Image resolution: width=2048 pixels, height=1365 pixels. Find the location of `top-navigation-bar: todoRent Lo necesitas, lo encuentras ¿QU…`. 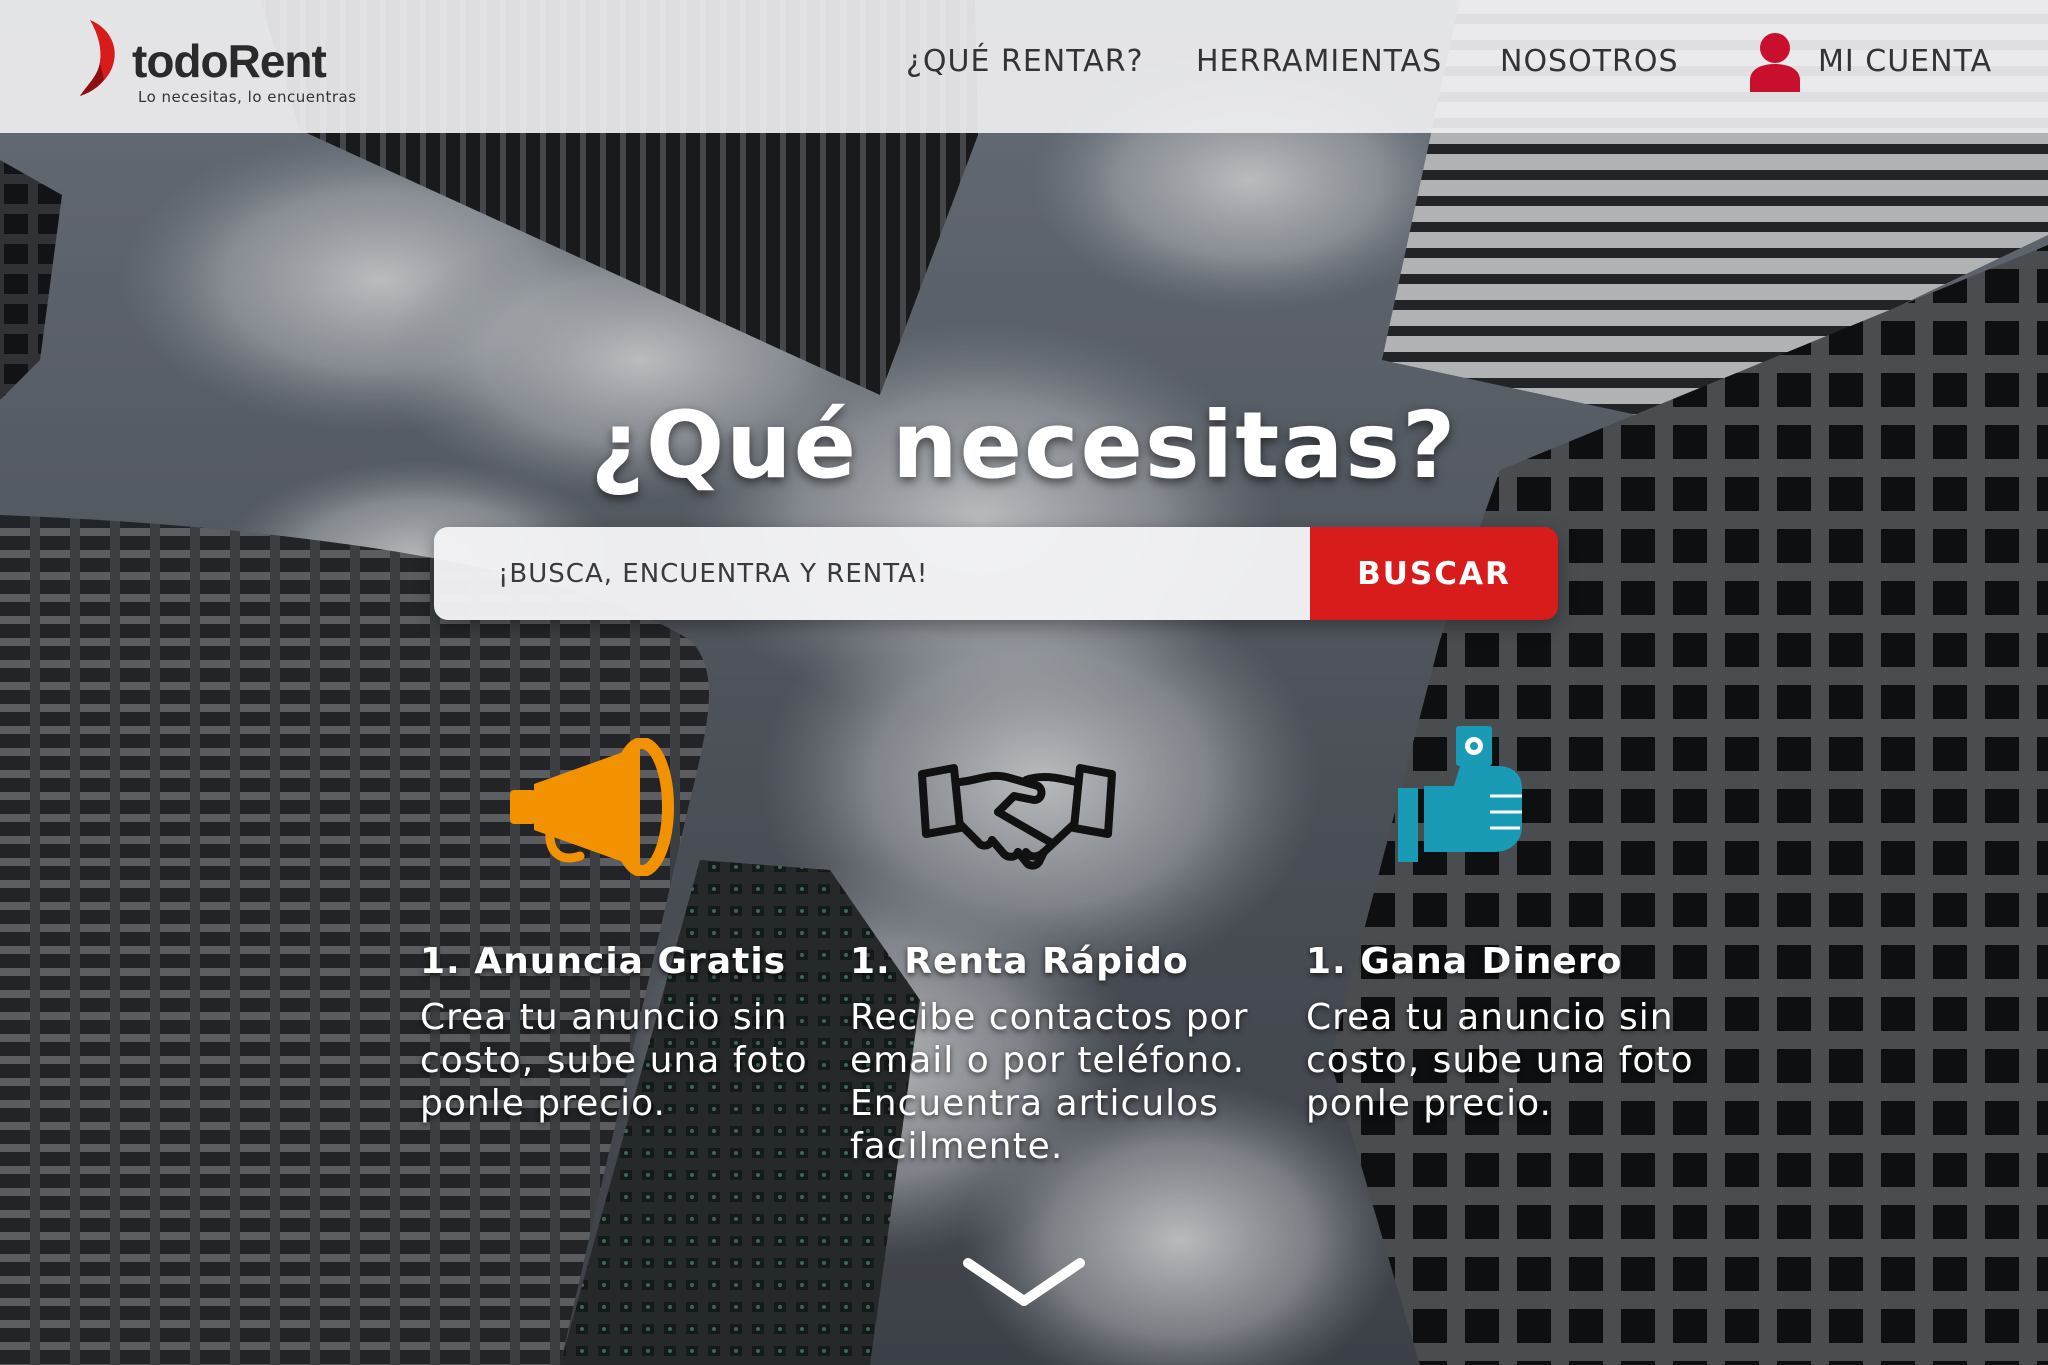

top-navigation-bar: todoRent Lo necesitas, lo encuentras ¿QU… is located at coordinates (1024, 66).